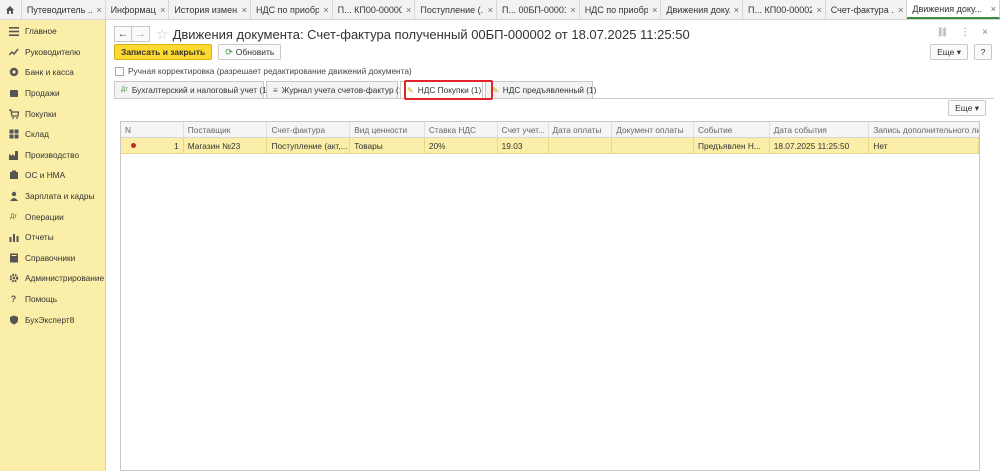  I want to click on grid-more-button: Еще ▾, so click(967, 108).